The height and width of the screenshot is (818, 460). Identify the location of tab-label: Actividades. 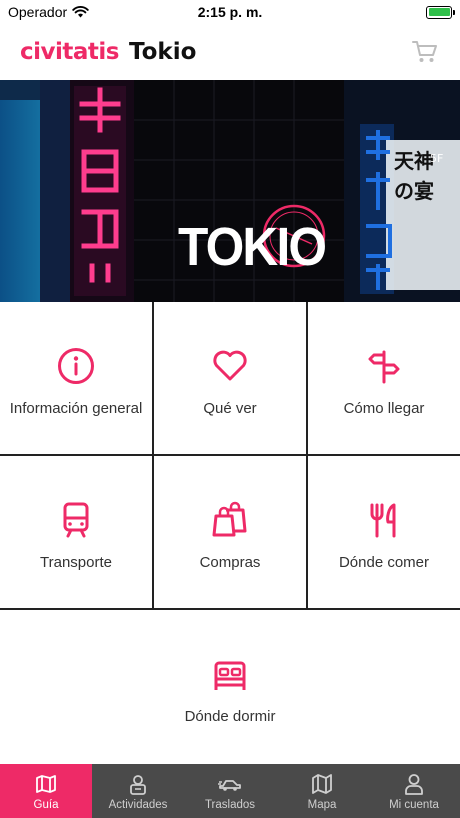
(138, 804).